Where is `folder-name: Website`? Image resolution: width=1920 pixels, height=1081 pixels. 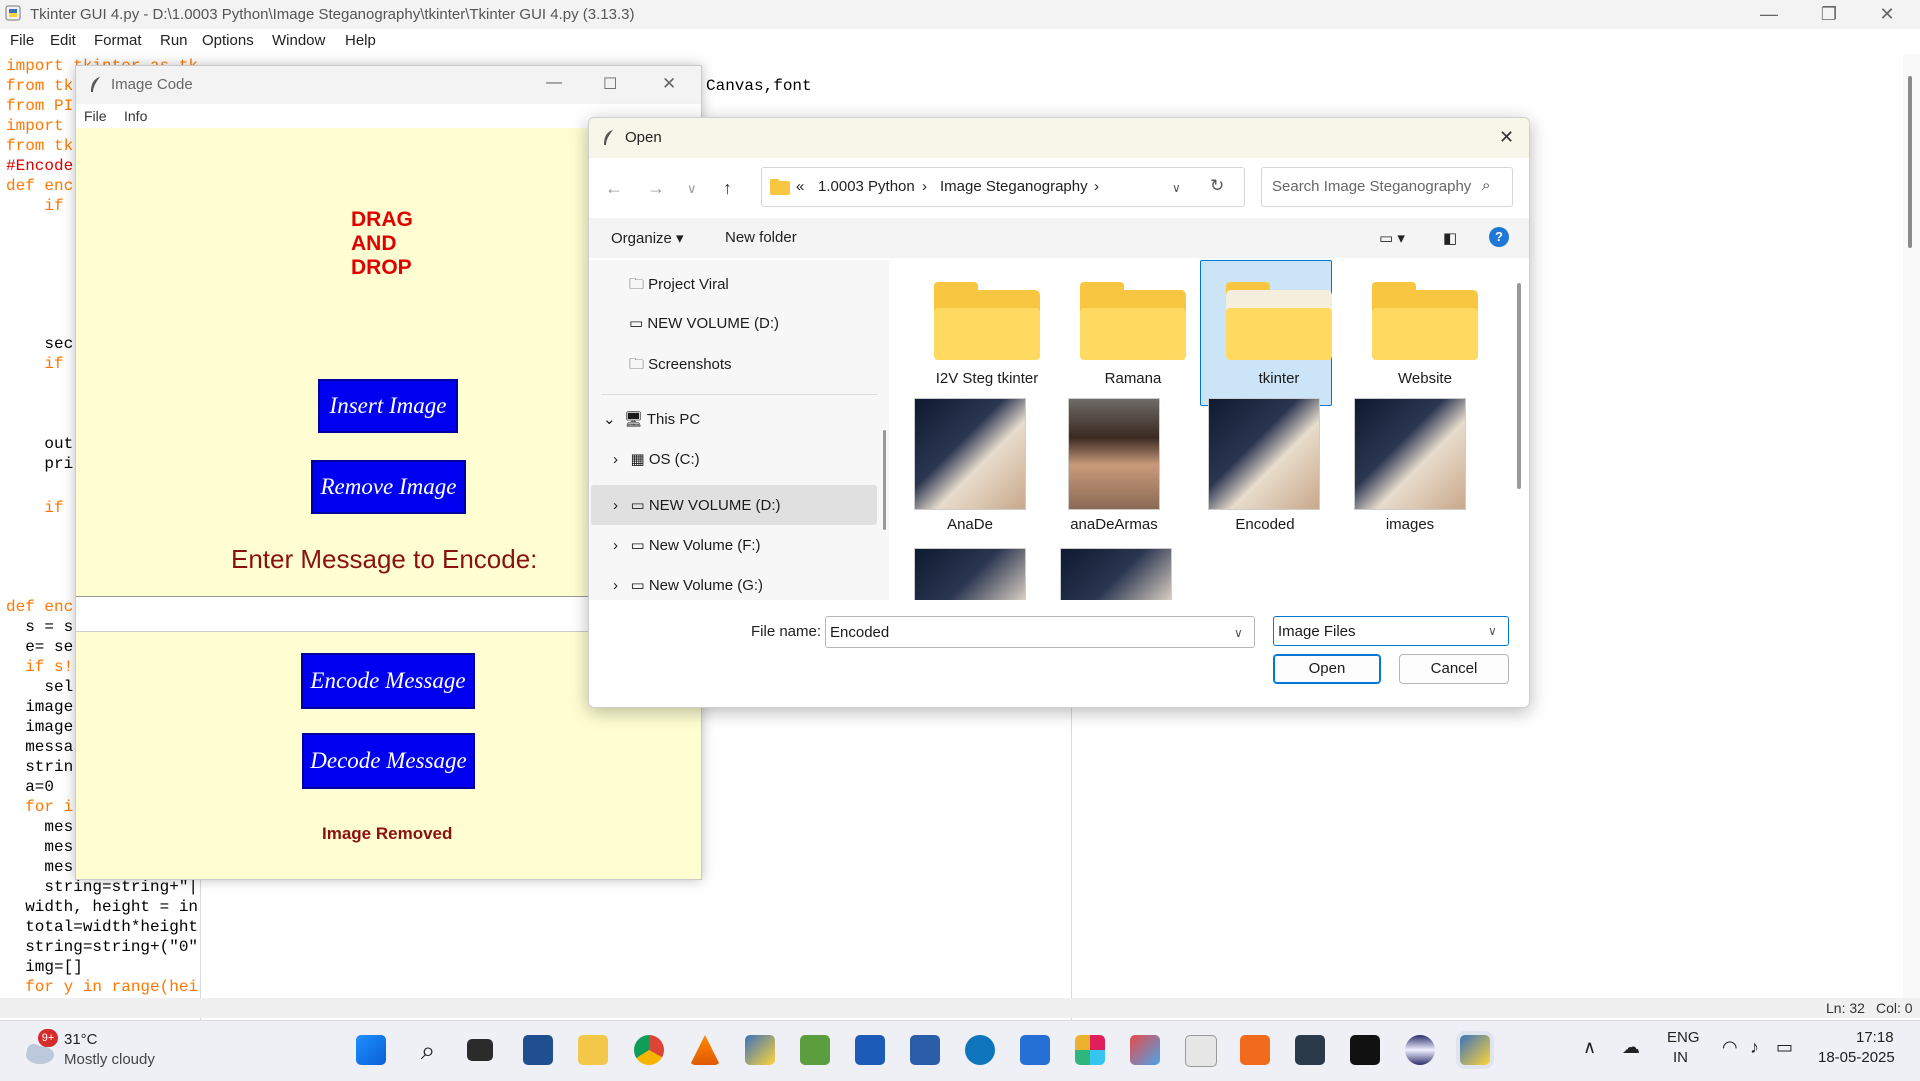 folder-name: Website is located at coordinates (1425, 378).